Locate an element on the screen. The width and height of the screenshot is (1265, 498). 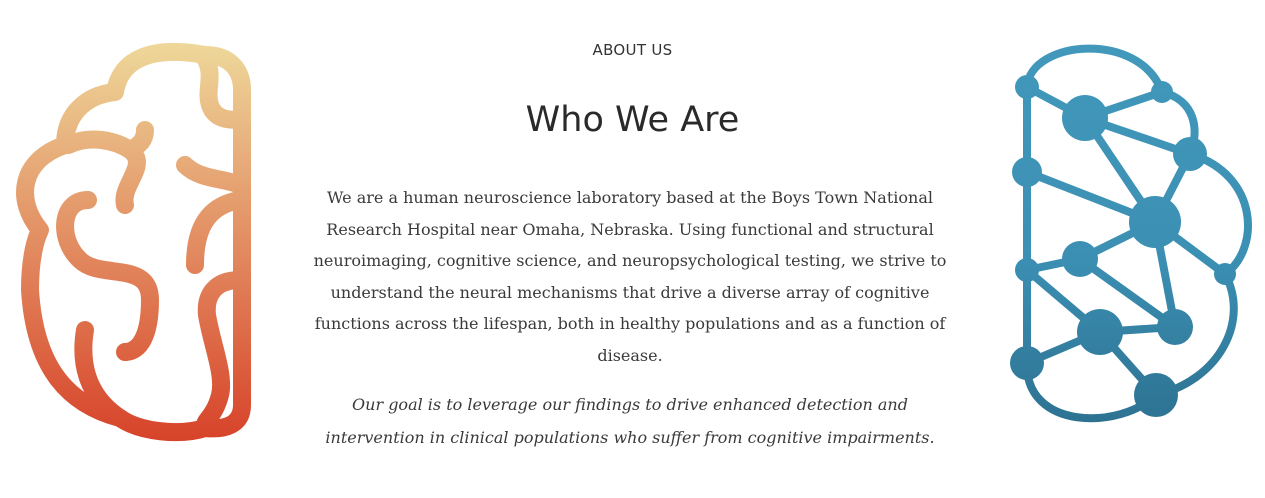
brain-illustration-left is located at coordinates (133, 242).